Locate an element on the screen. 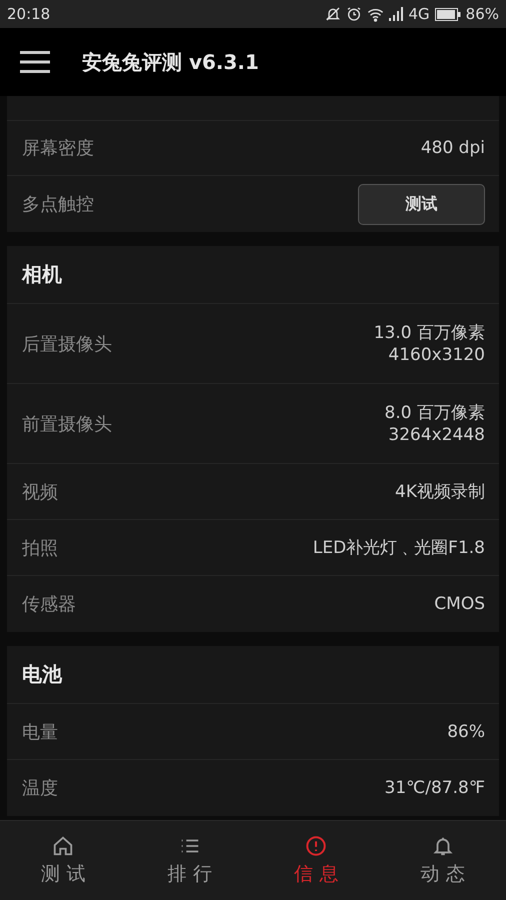  row-value: 31℃/87.8℉ is located at coordinates (434, 788).